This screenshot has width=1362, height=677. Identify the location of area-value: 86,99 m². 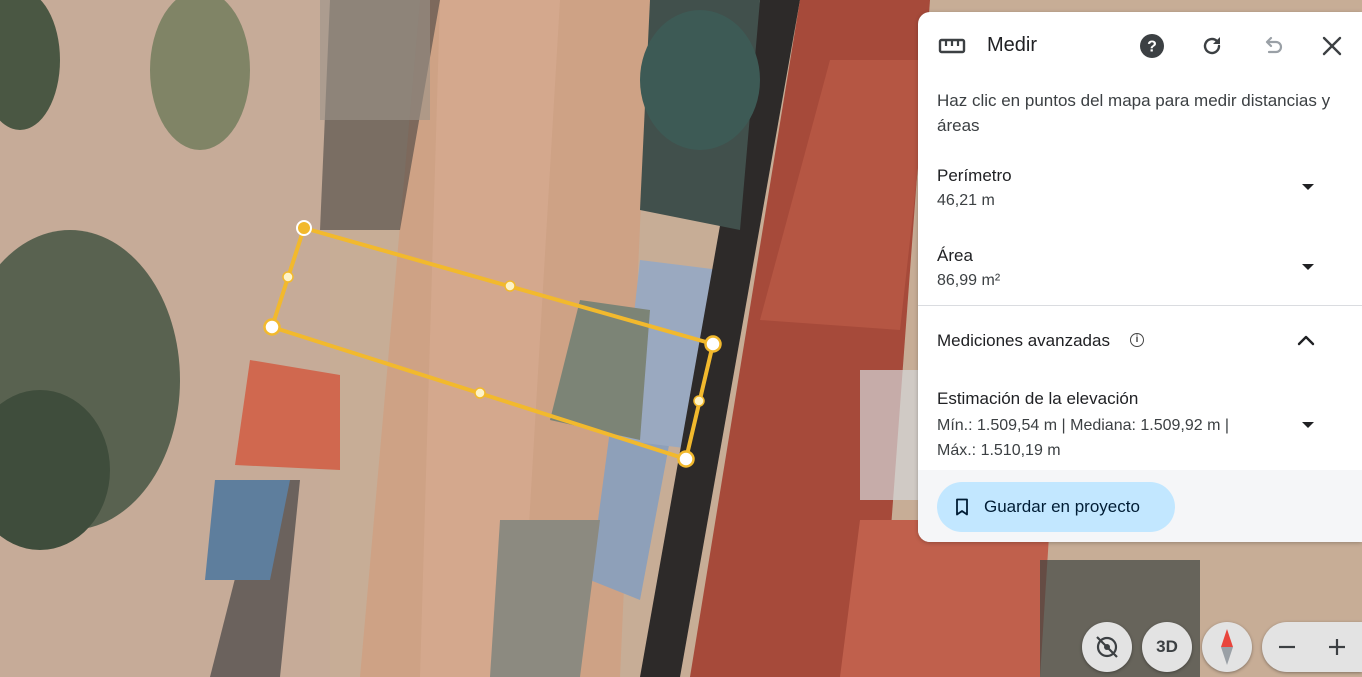
(969, 280).